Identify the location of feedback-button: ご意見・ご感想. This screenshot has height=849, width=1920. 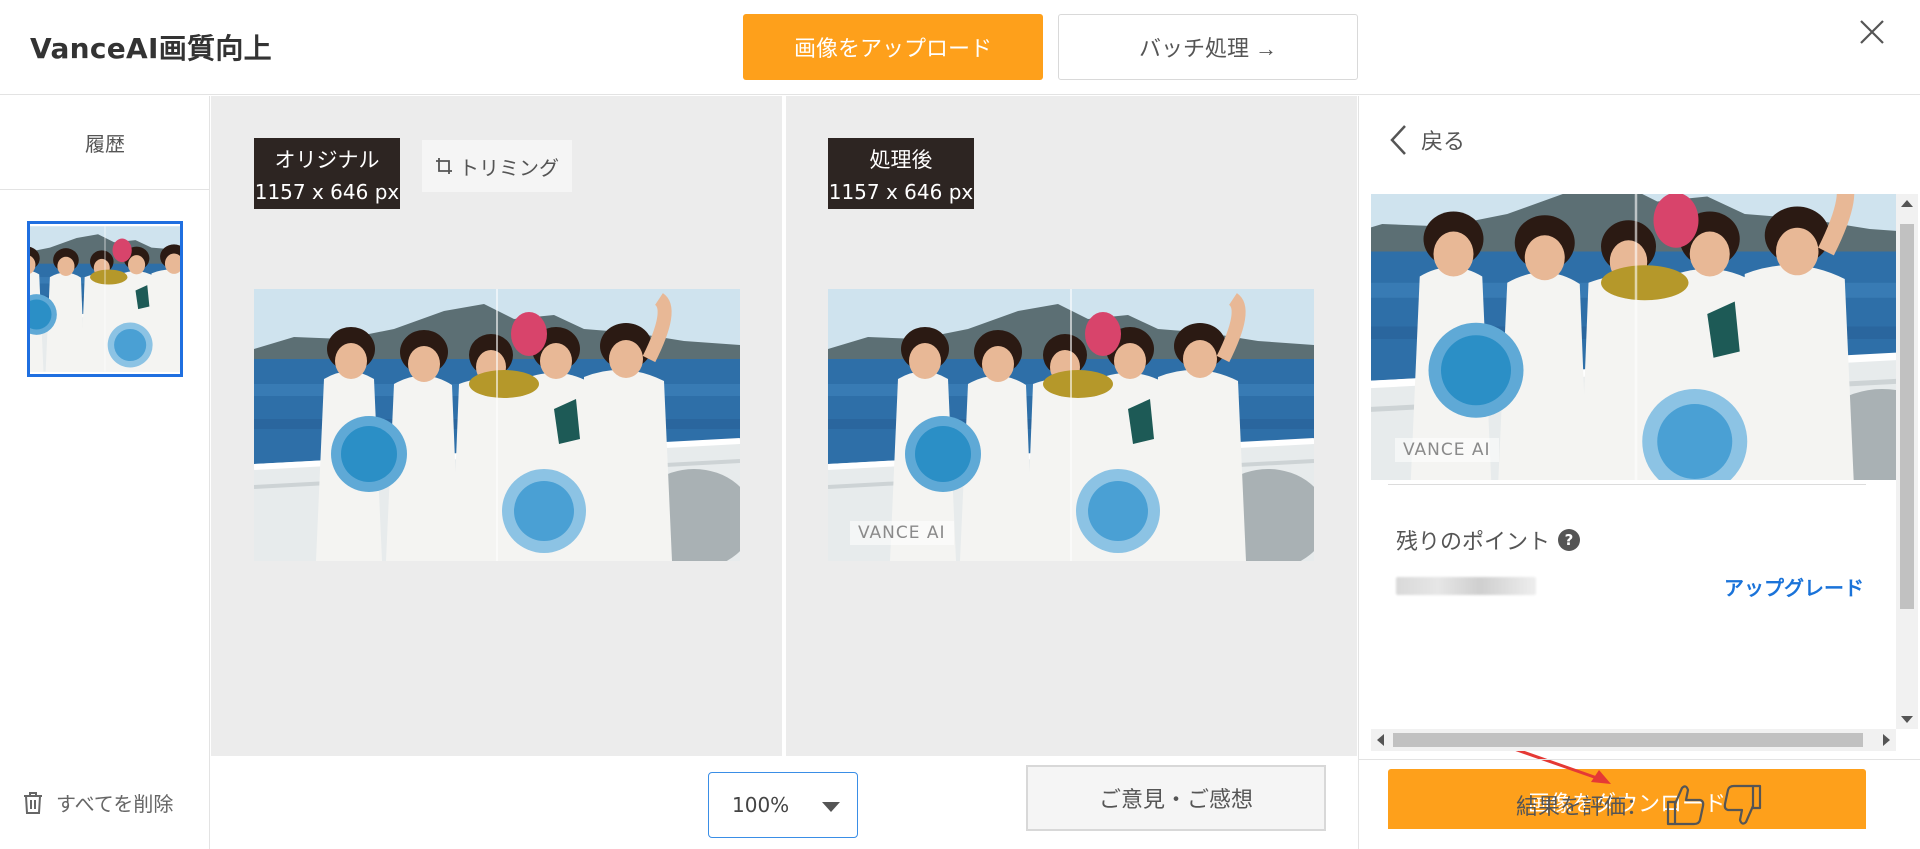
(1176, 798).